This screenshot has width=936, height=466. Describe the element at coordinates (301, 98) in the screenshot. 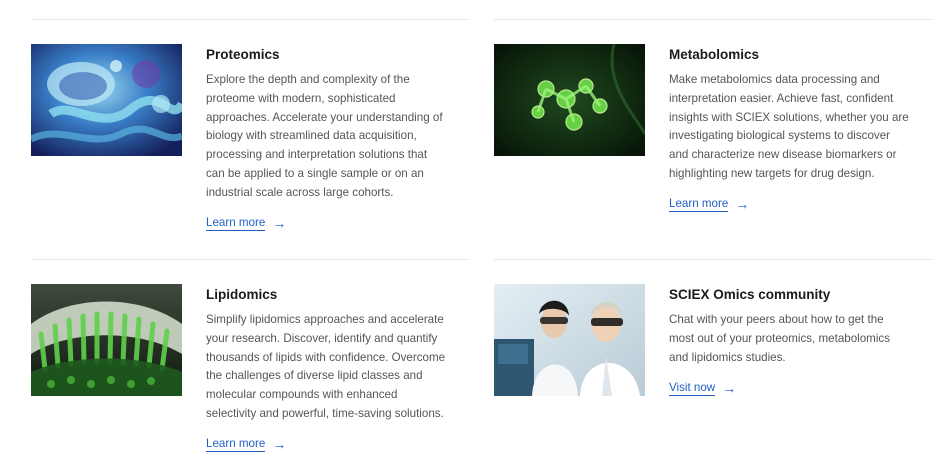

I see `description-line: proteome with modern, sophisticated` at that location.